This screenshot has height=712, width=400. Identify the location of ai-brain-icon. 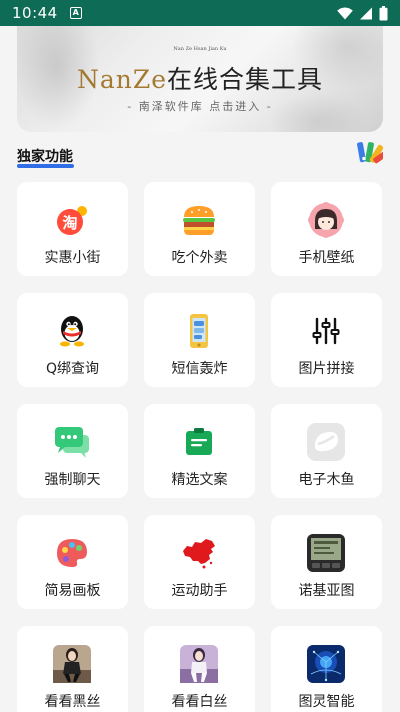
(326, 664).